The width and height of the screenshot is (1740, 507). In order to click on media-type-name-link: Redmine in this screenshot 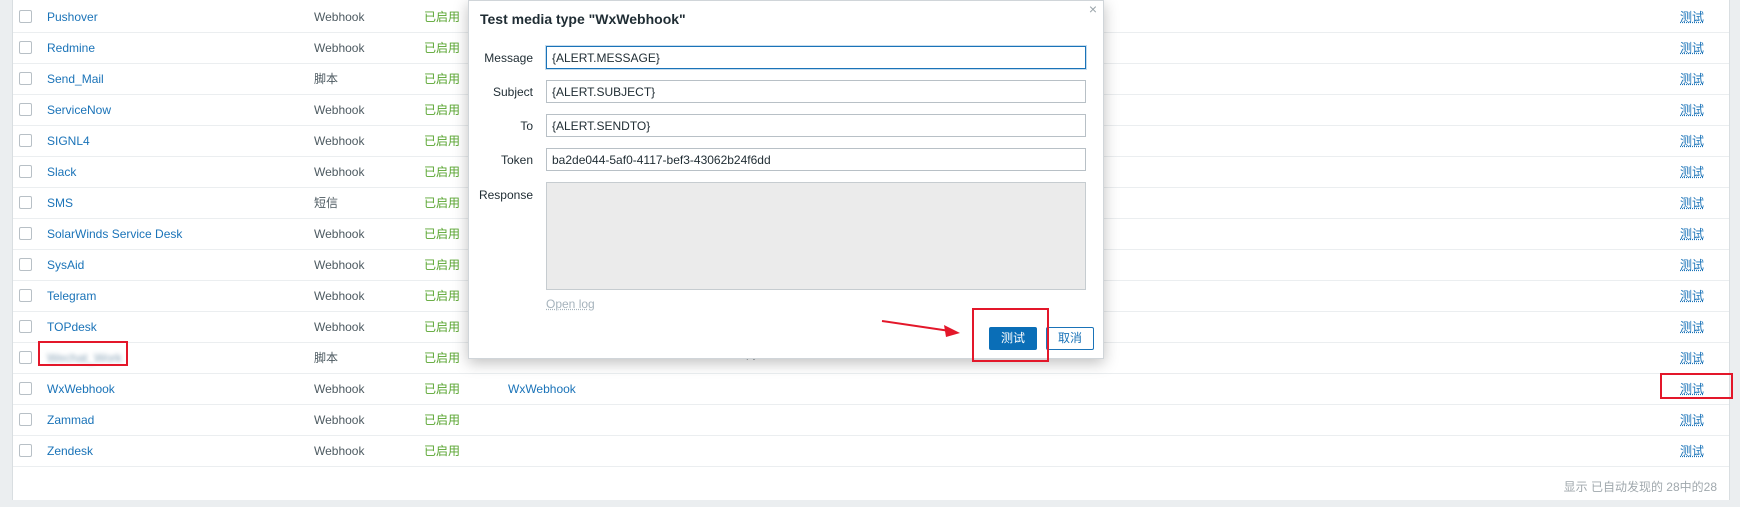, I will do `click(71, 48)`.